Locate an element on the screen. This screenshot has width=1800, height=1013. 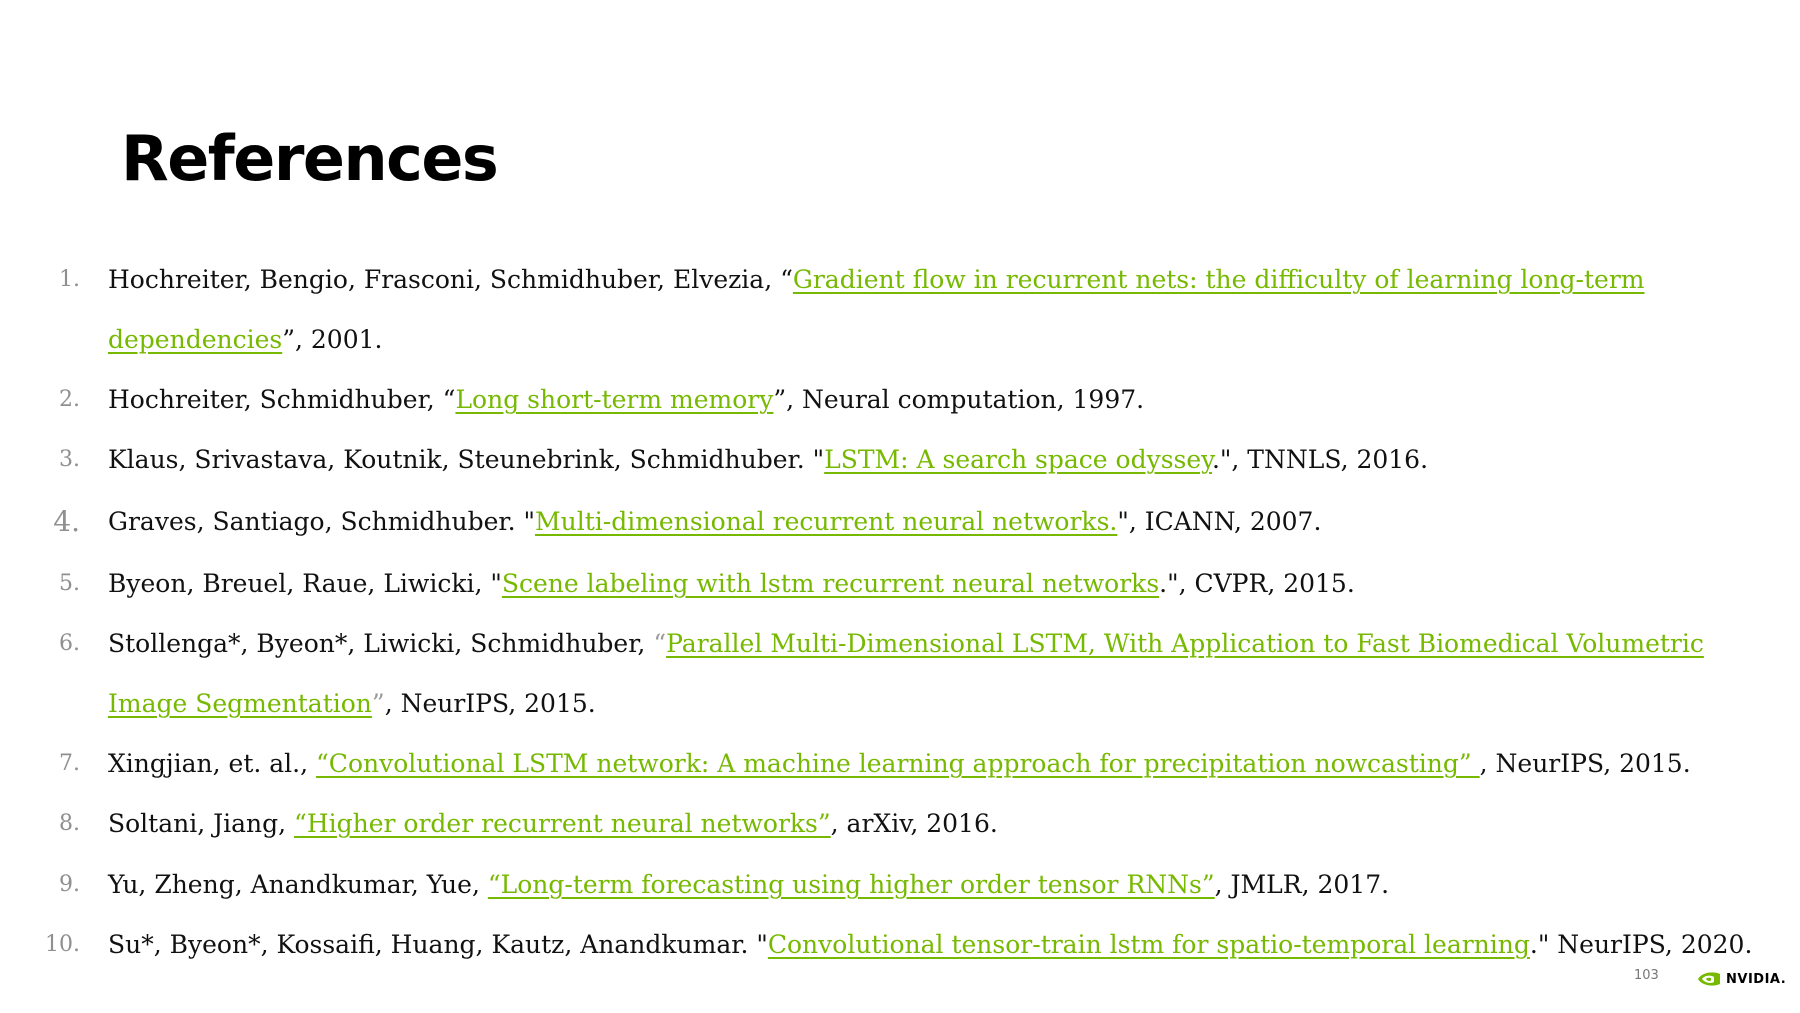
reference-link: Image Segmentation is located at coordinates (240, 703).